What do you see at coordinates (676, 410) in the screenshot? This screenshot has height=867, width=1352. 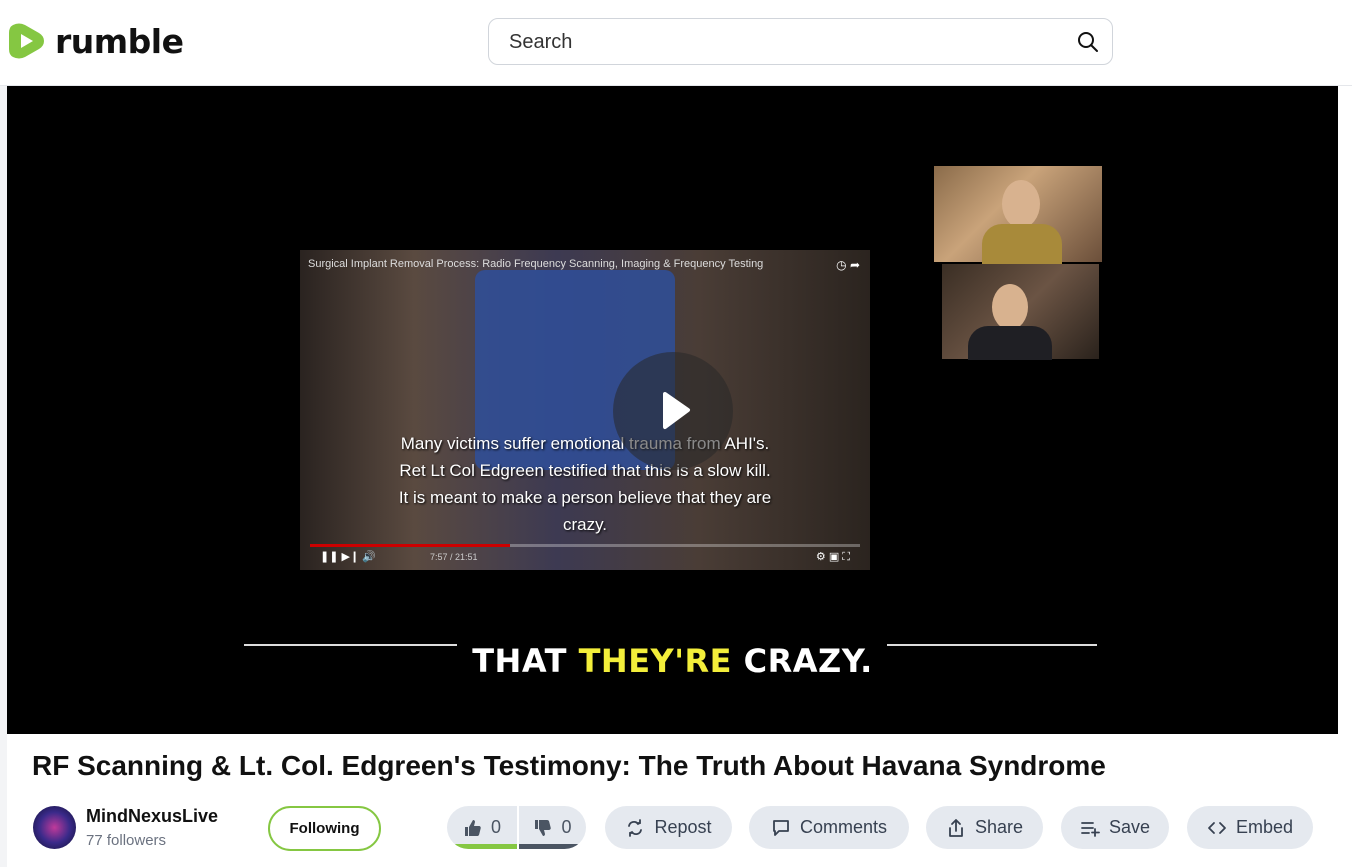 I see `play-icon` at bounding box center [676, 410].